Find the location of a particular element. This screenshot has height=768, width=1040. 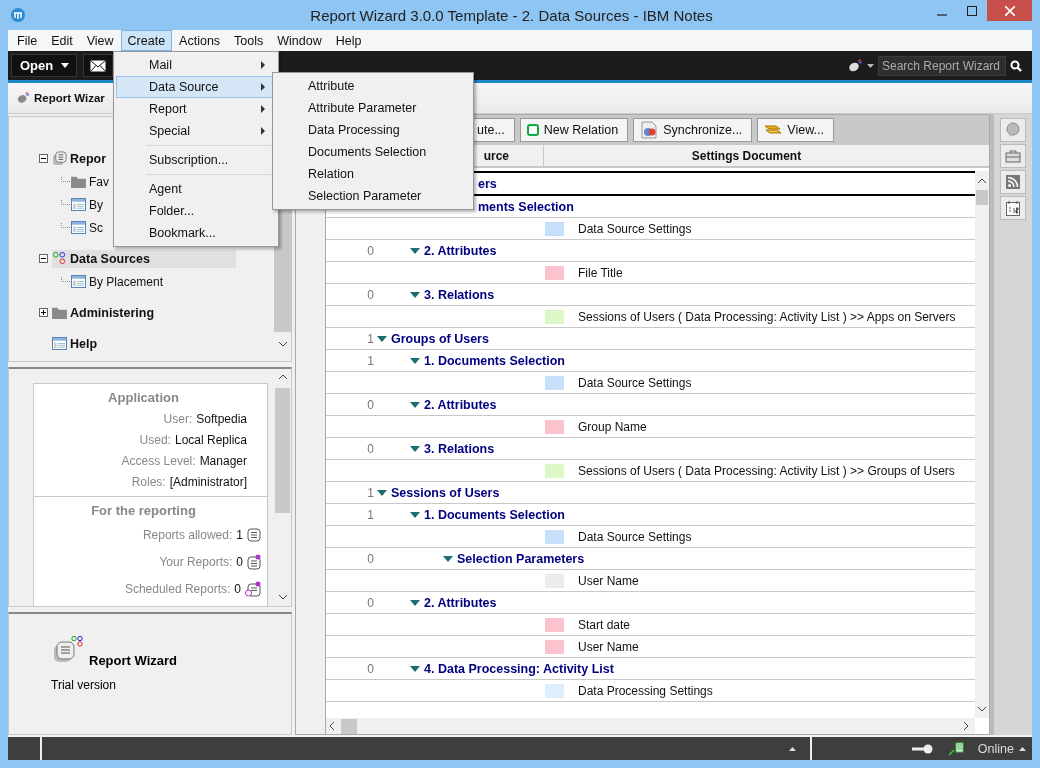

calendar-icon is located at coordinates (1013, 208).